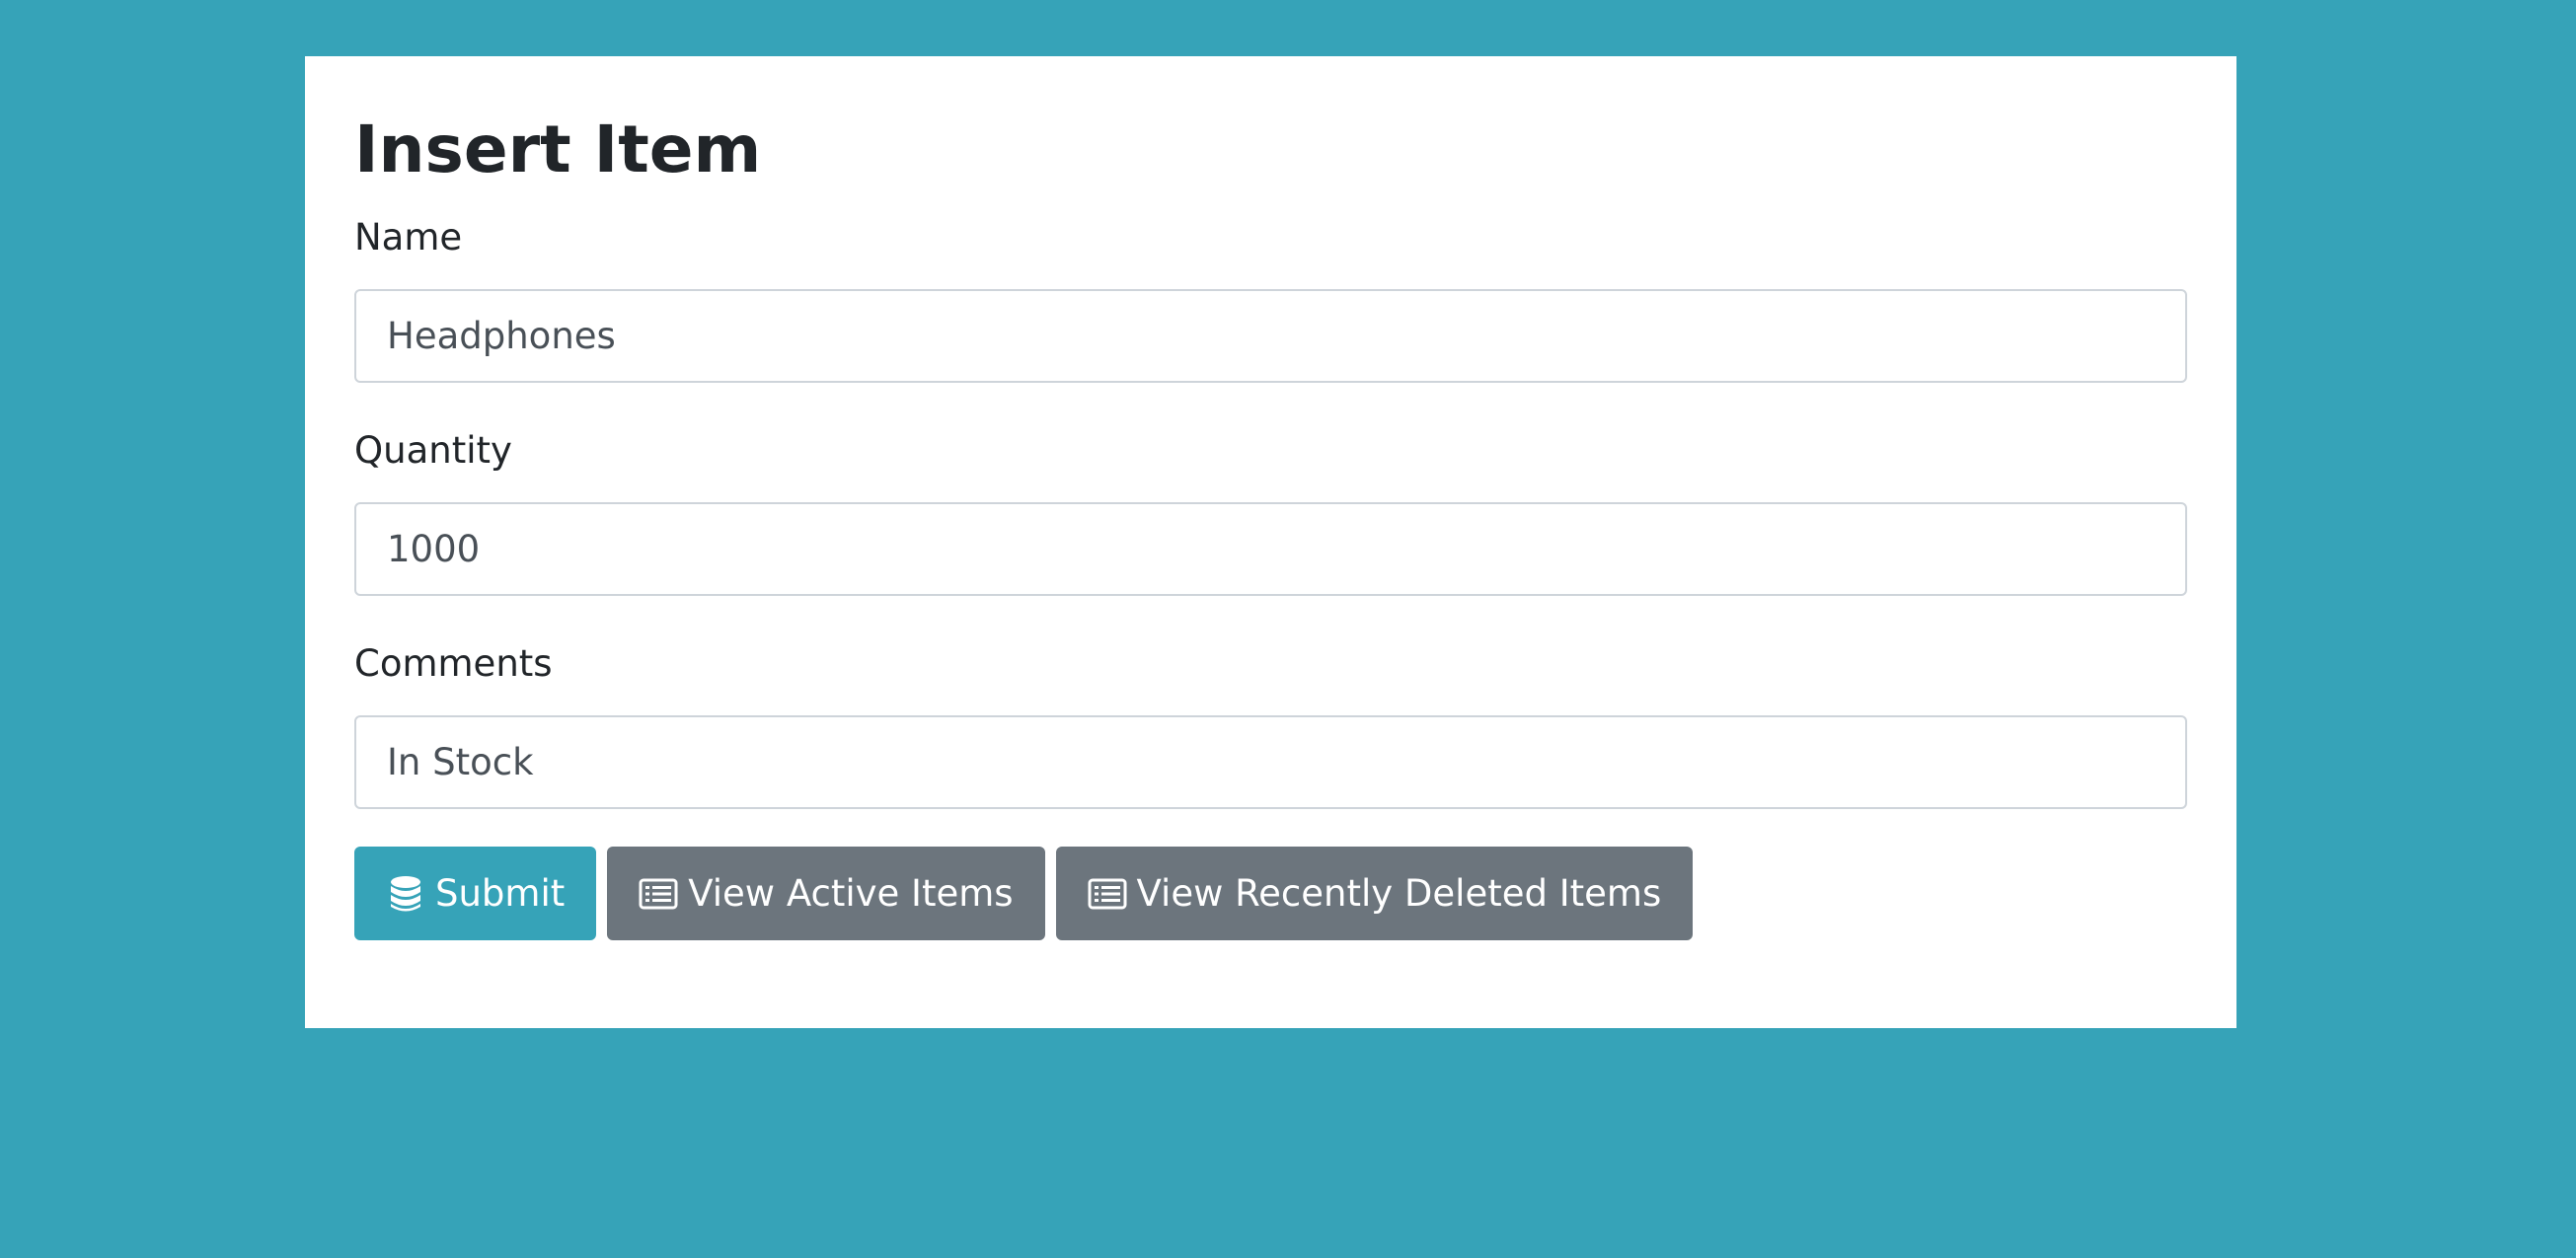 The image size is (2576, 1258). Describe the element at coordinates (405, 894) in the screenshot. I see `database-icon` at that location.